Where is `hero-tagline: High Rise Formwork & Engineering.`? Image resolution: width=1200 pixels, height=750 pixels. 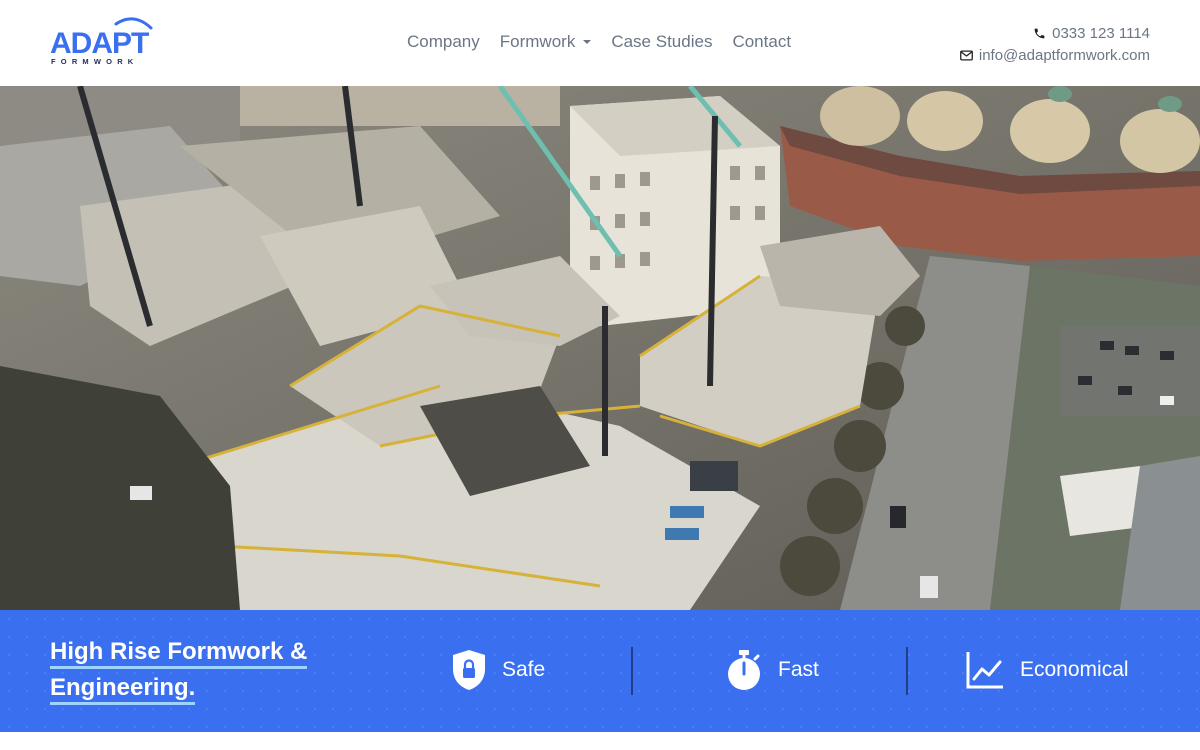 hero-tagline: High Rise Formwork & Engineering. is located at coordinates (200, 670).